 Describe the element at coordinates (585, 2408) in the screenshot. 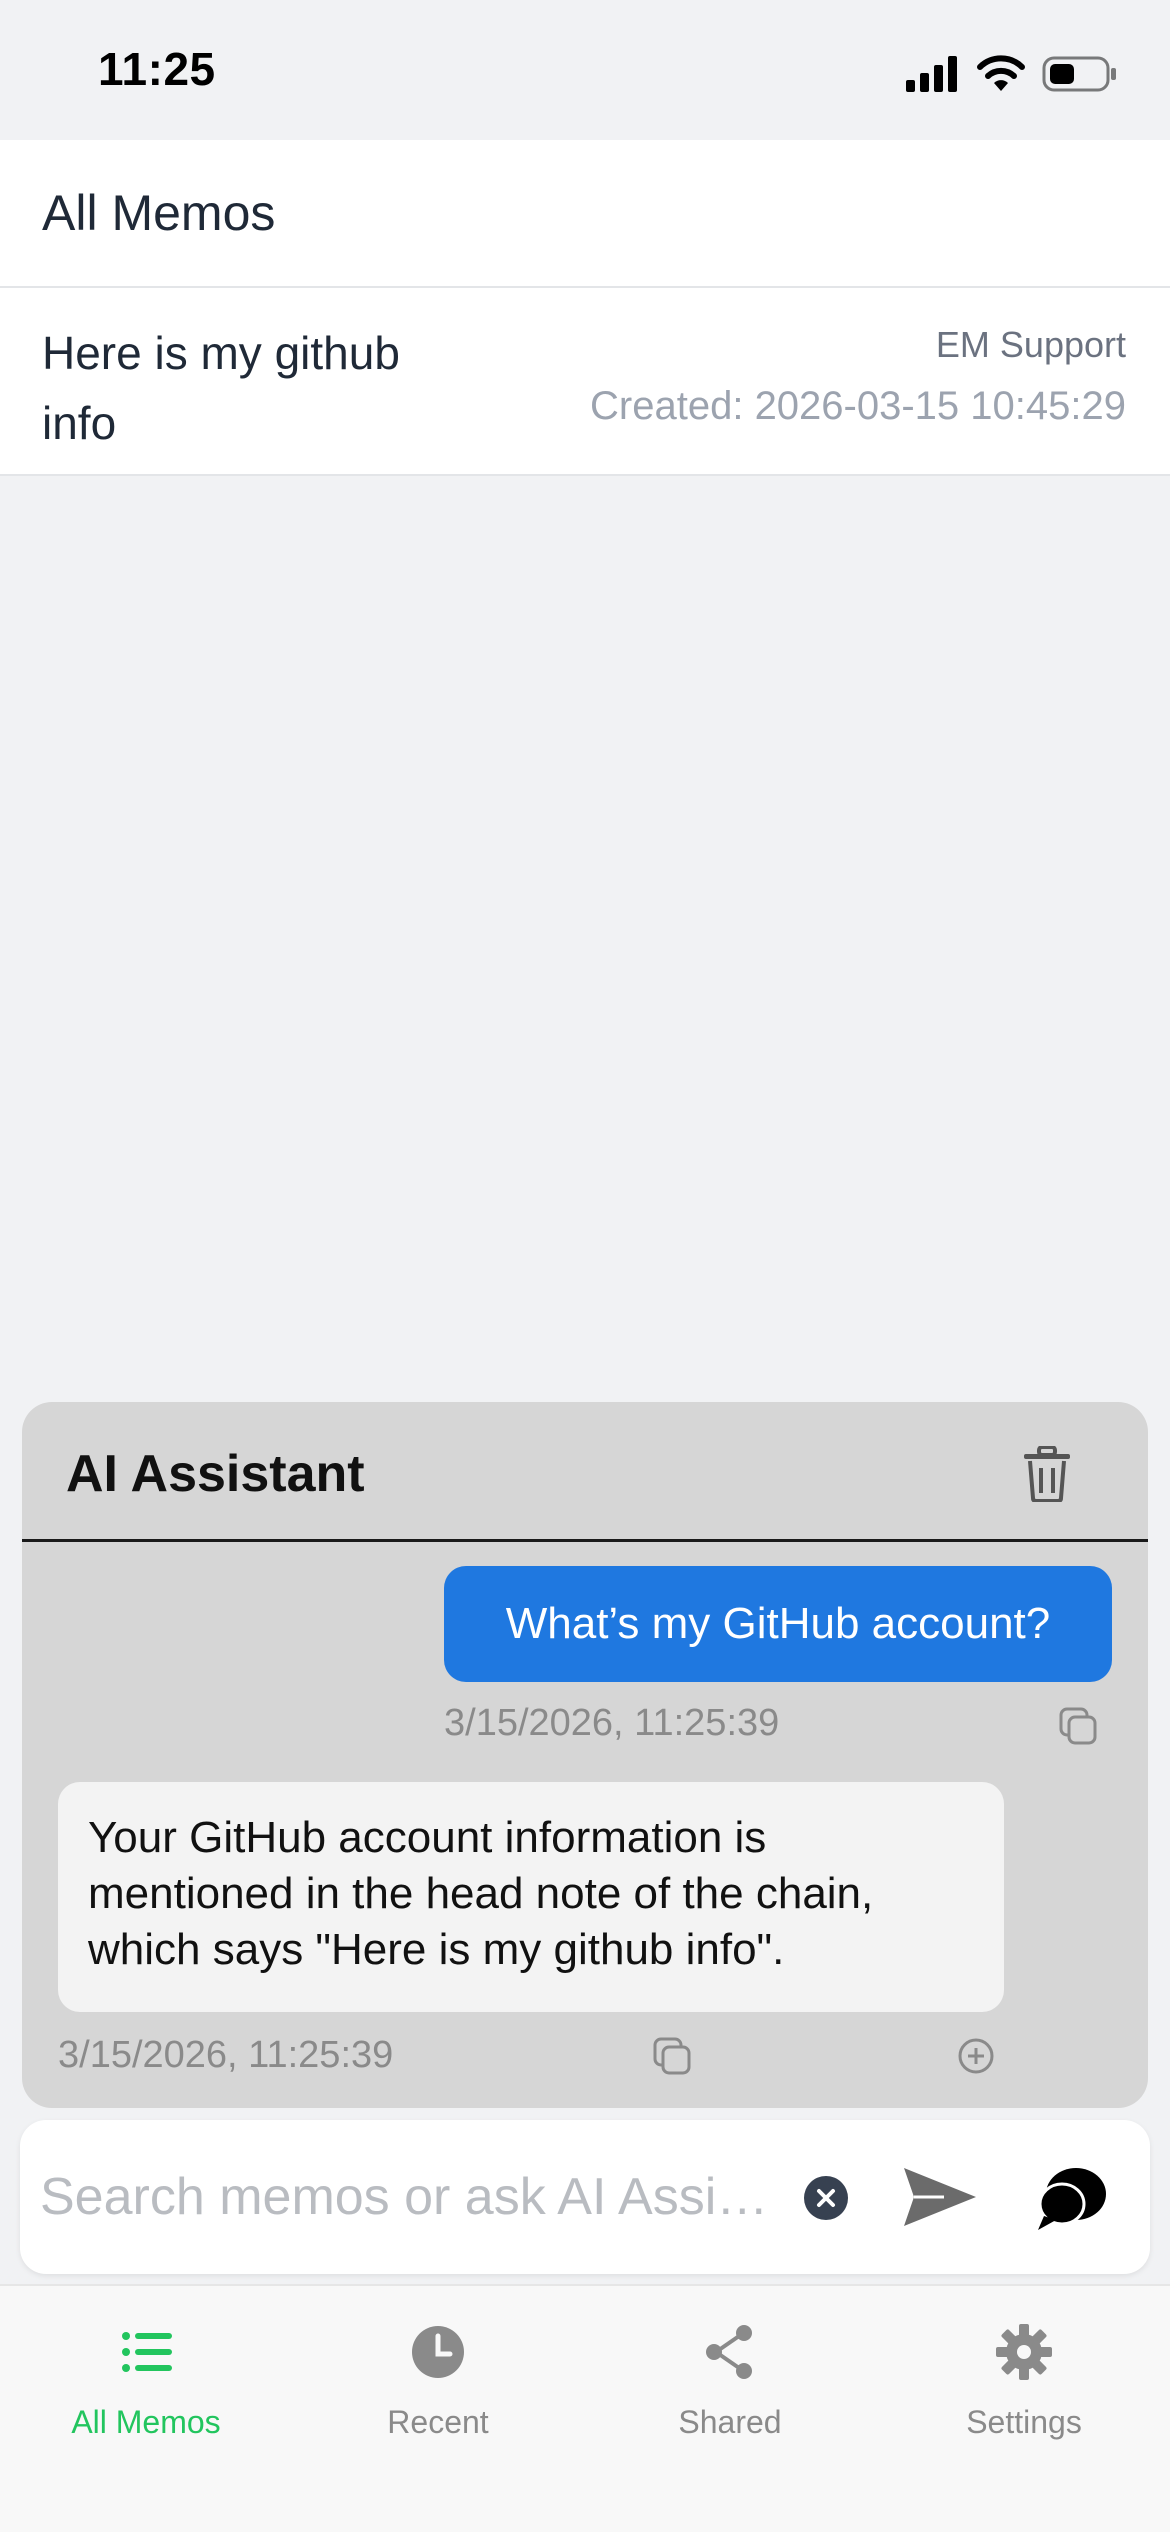

I see `tab-bar: All Memos Recent Shared Settings` at that location.